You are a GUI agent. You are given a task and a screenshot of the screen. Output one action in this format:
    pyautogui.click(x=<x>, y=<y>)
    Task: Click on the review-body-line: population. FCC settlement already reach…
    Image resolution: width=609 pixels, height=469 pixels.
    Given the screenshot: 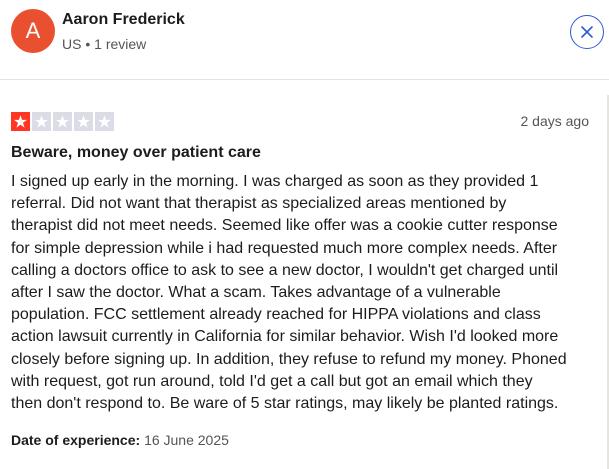 What is the action you would take?
    pyautogui.click(x=276, y=315)
    